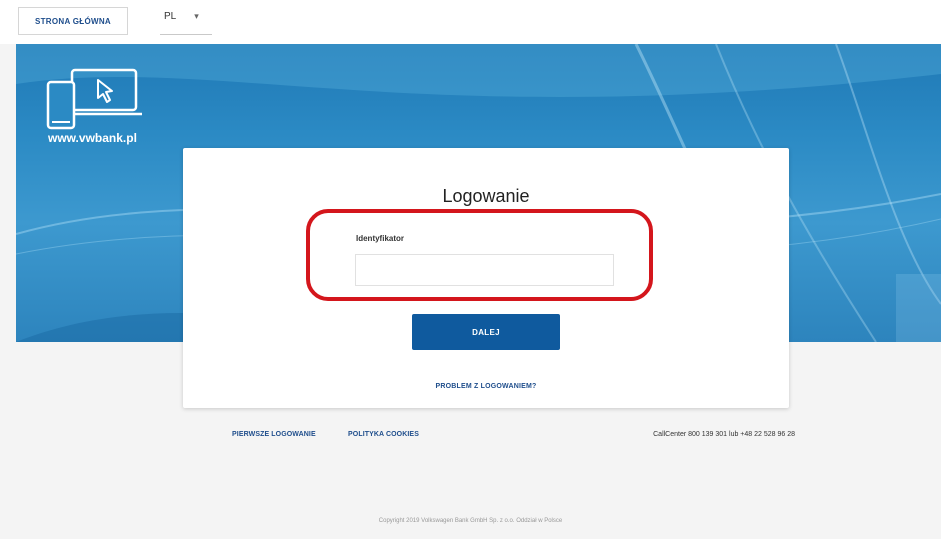 The height and width of the screenshot is (539, 941). What do you see at coordinates (383, 434) in the screenshot?
I see `cookies-policy-link: POLITYKA COOKIES` at bounding box center [383, 434].